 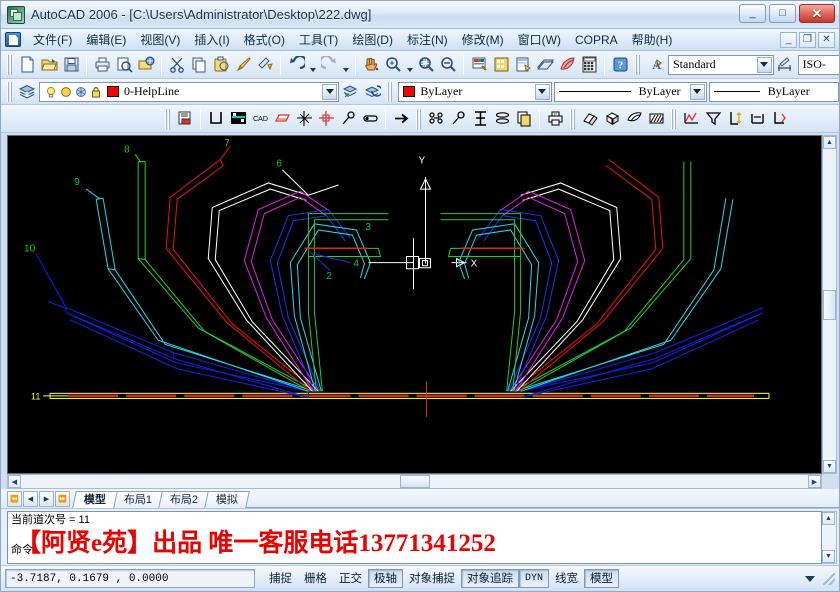 I want to click on save-icon, so click(x=71, y=65).